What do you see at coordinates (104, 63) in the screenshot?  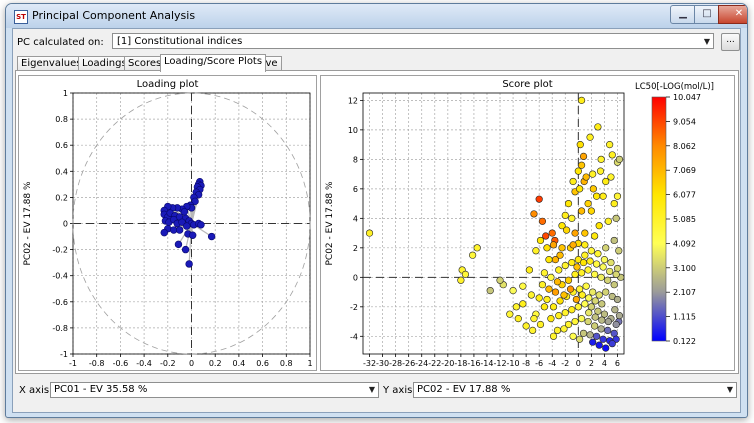 I see `tab-loadings: Loadings` at bounding box center [104, 63].